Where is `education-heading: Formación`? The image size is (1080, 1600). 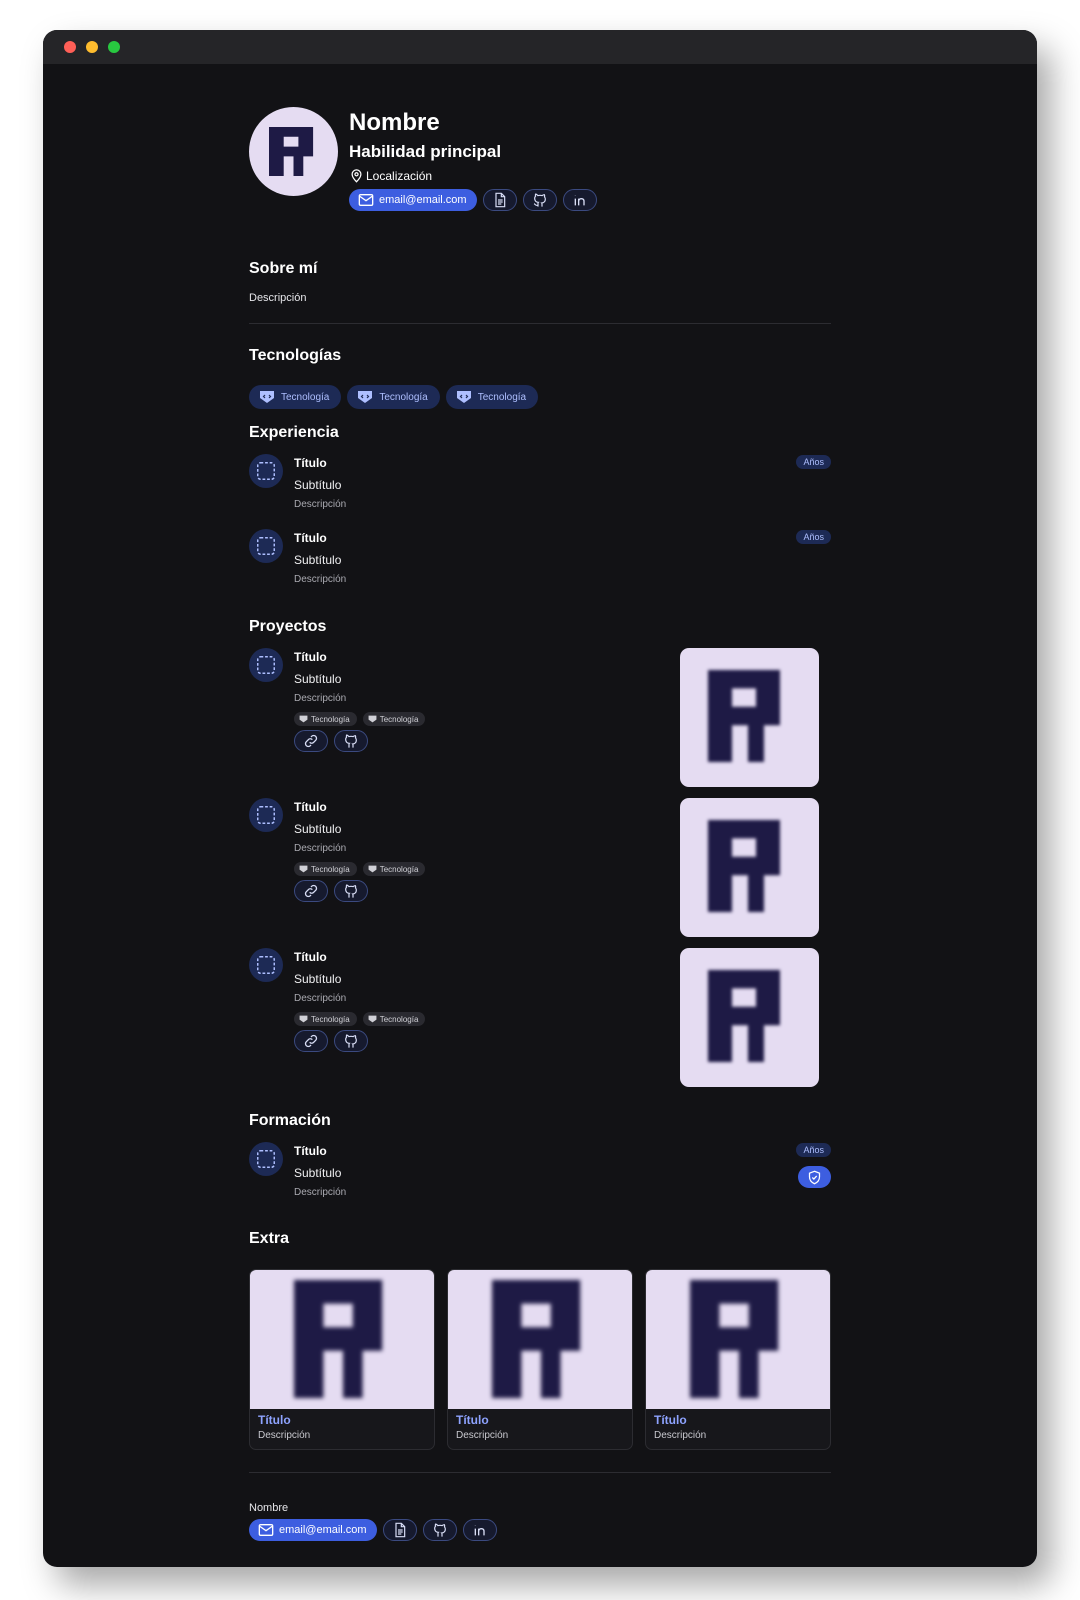
education-heading: Formación is located at coordinates (290, 1120).